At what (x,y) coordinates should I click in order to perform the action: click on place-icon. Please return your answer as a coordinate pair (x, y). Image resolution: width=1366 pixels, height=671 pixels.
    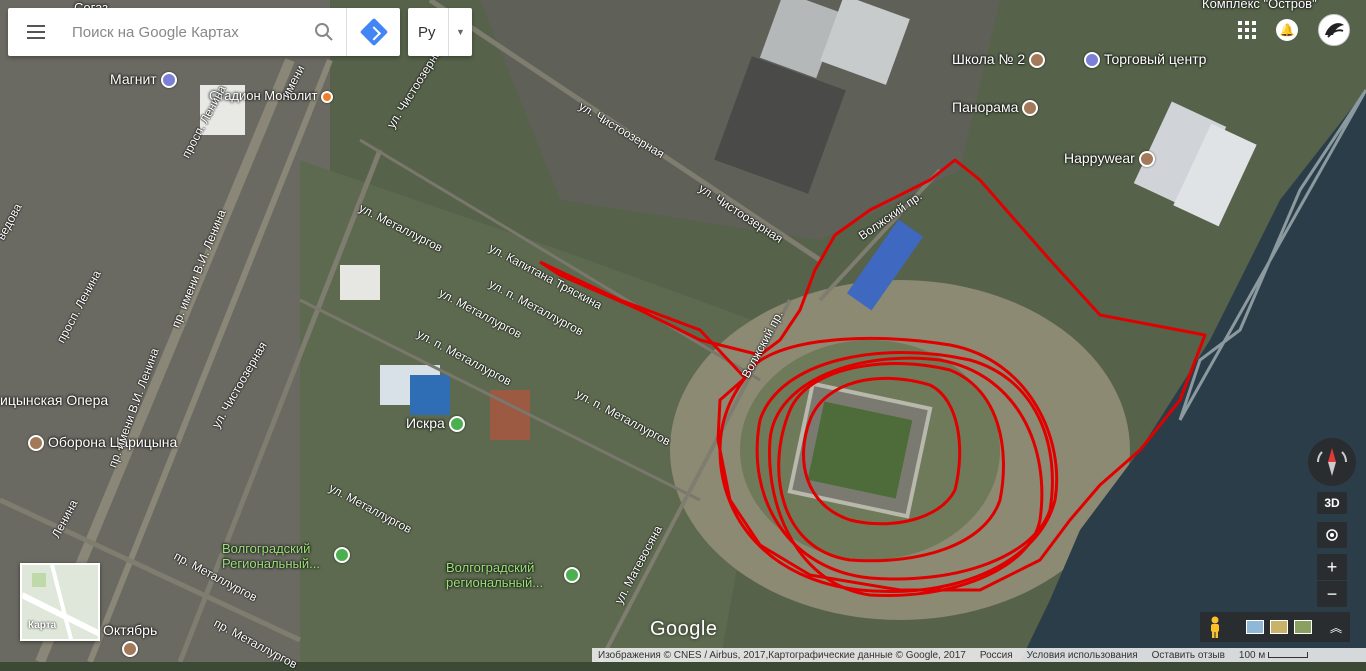
    Looking at the image, I should click on (1030, 108).